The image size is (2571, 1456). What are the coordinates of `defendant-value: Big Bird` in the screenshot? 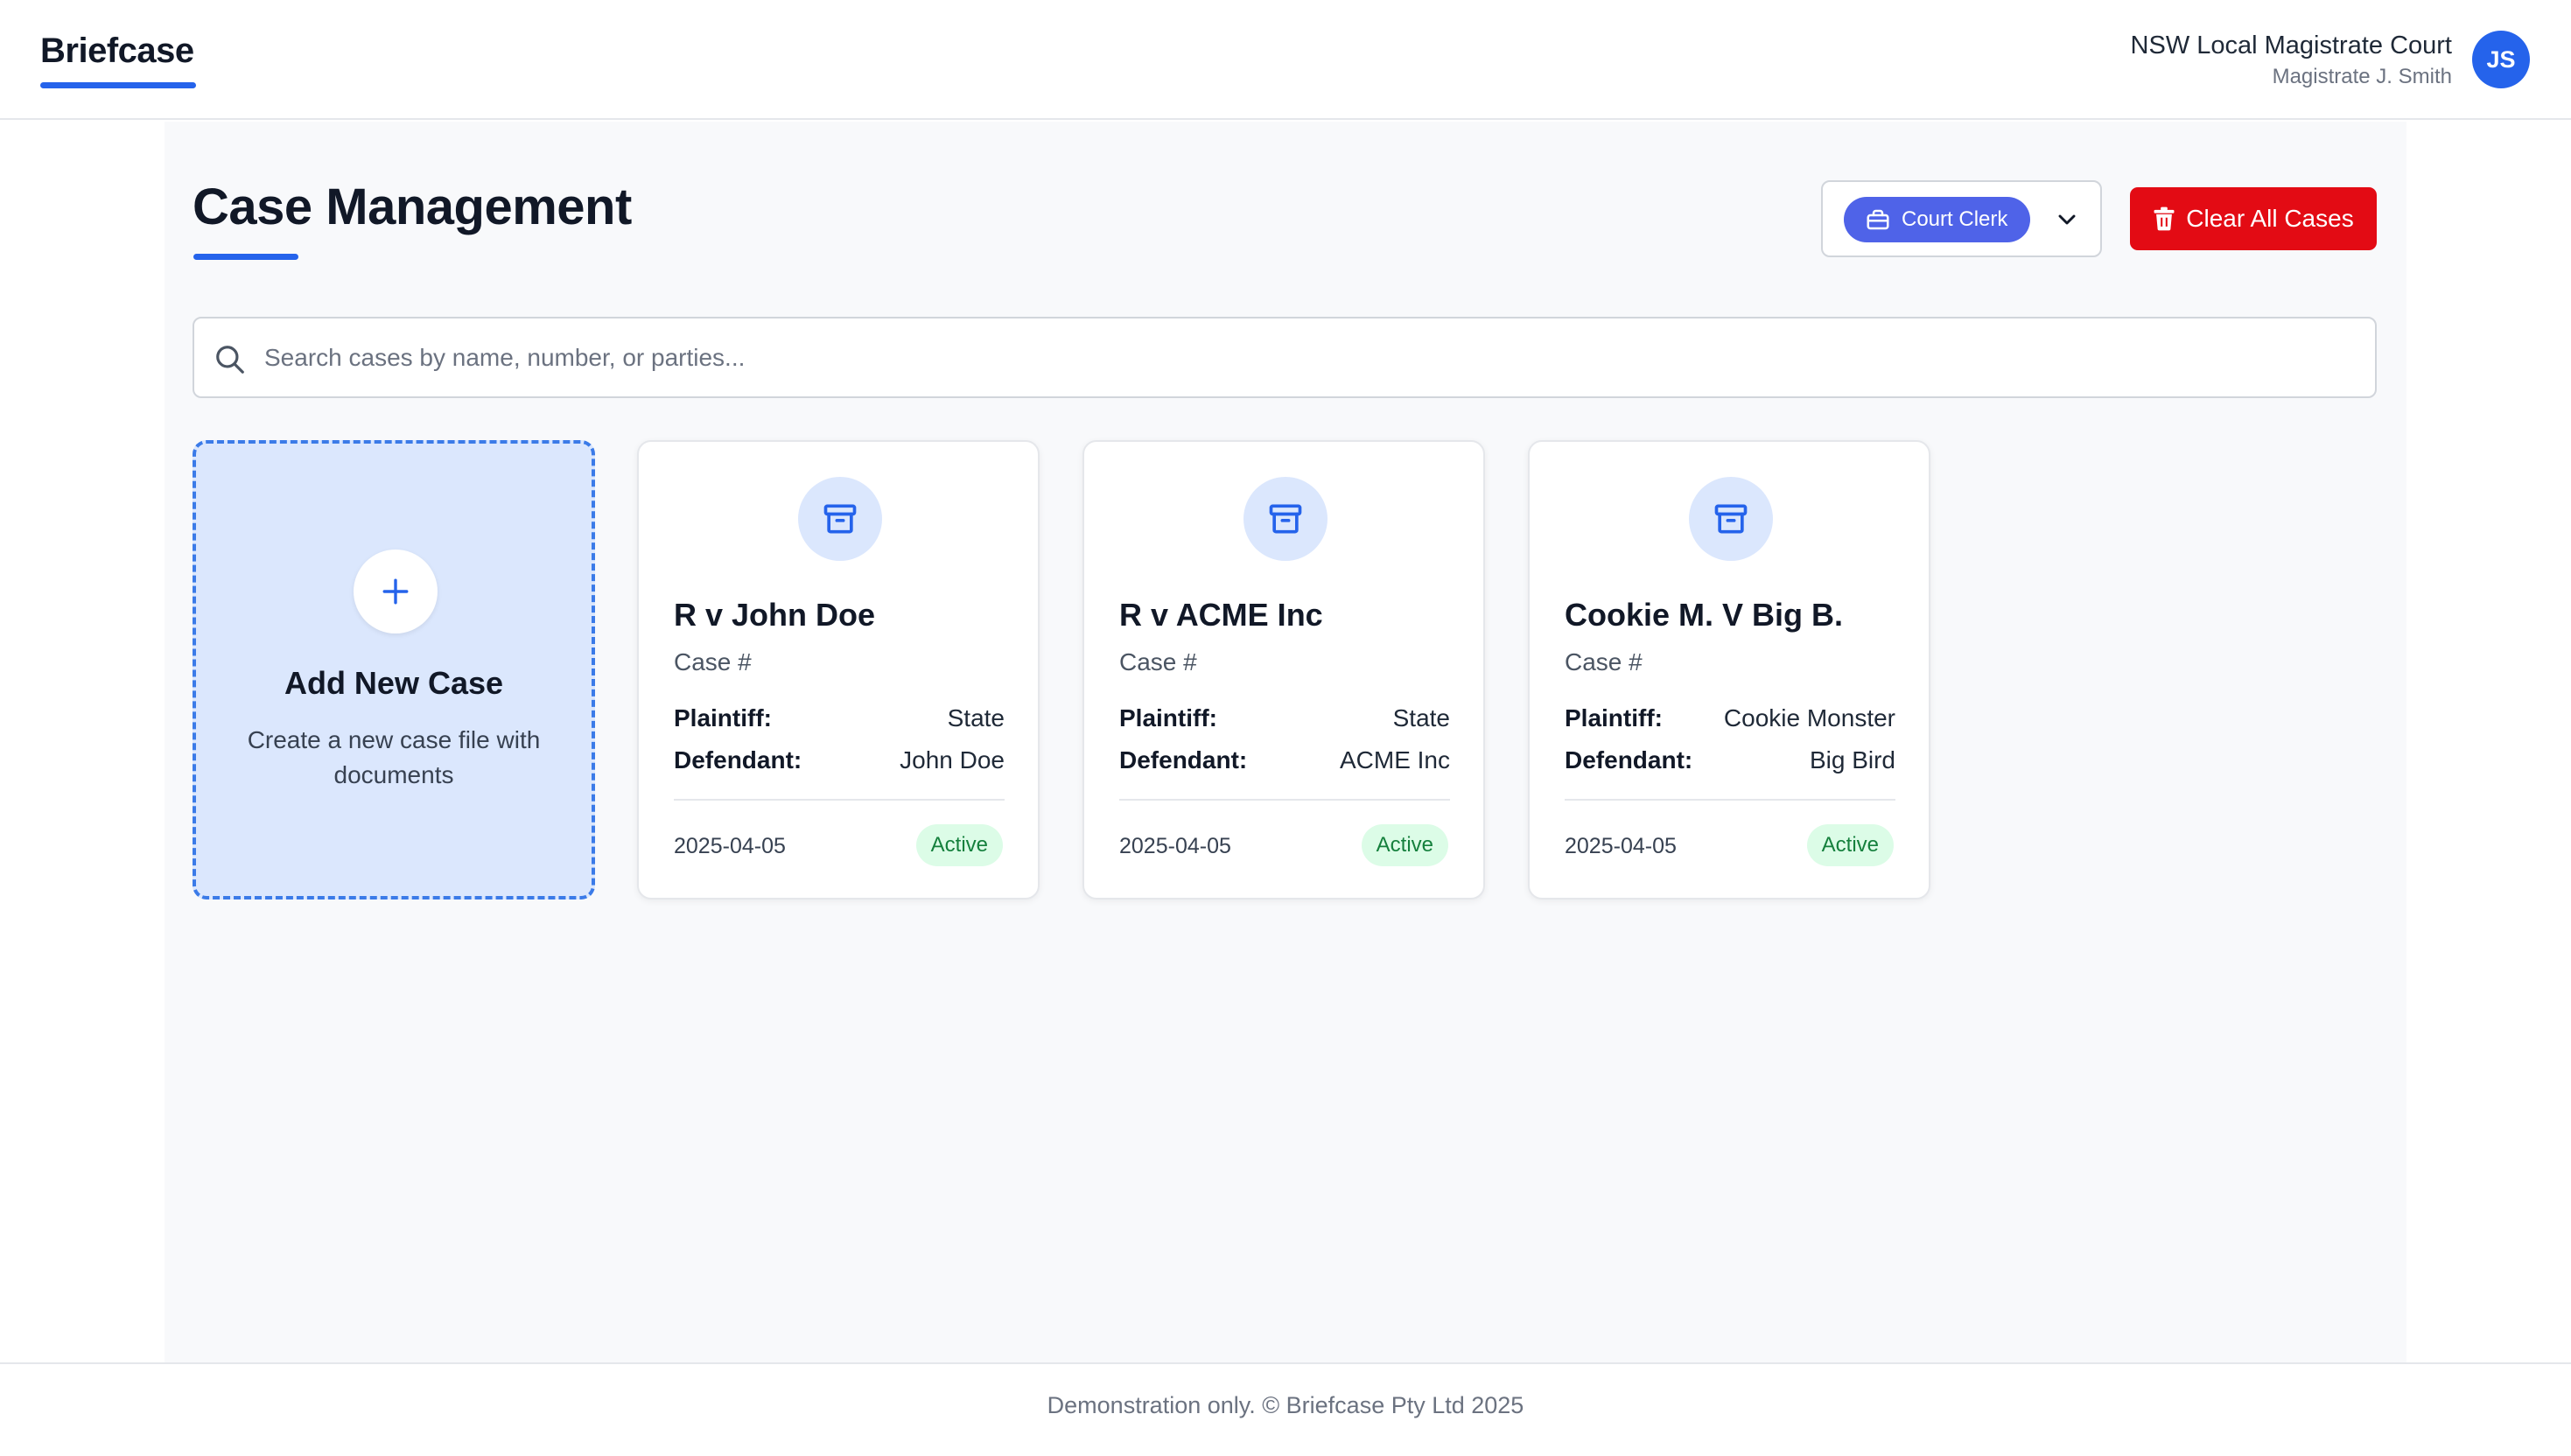 It's located at (1852, 760).